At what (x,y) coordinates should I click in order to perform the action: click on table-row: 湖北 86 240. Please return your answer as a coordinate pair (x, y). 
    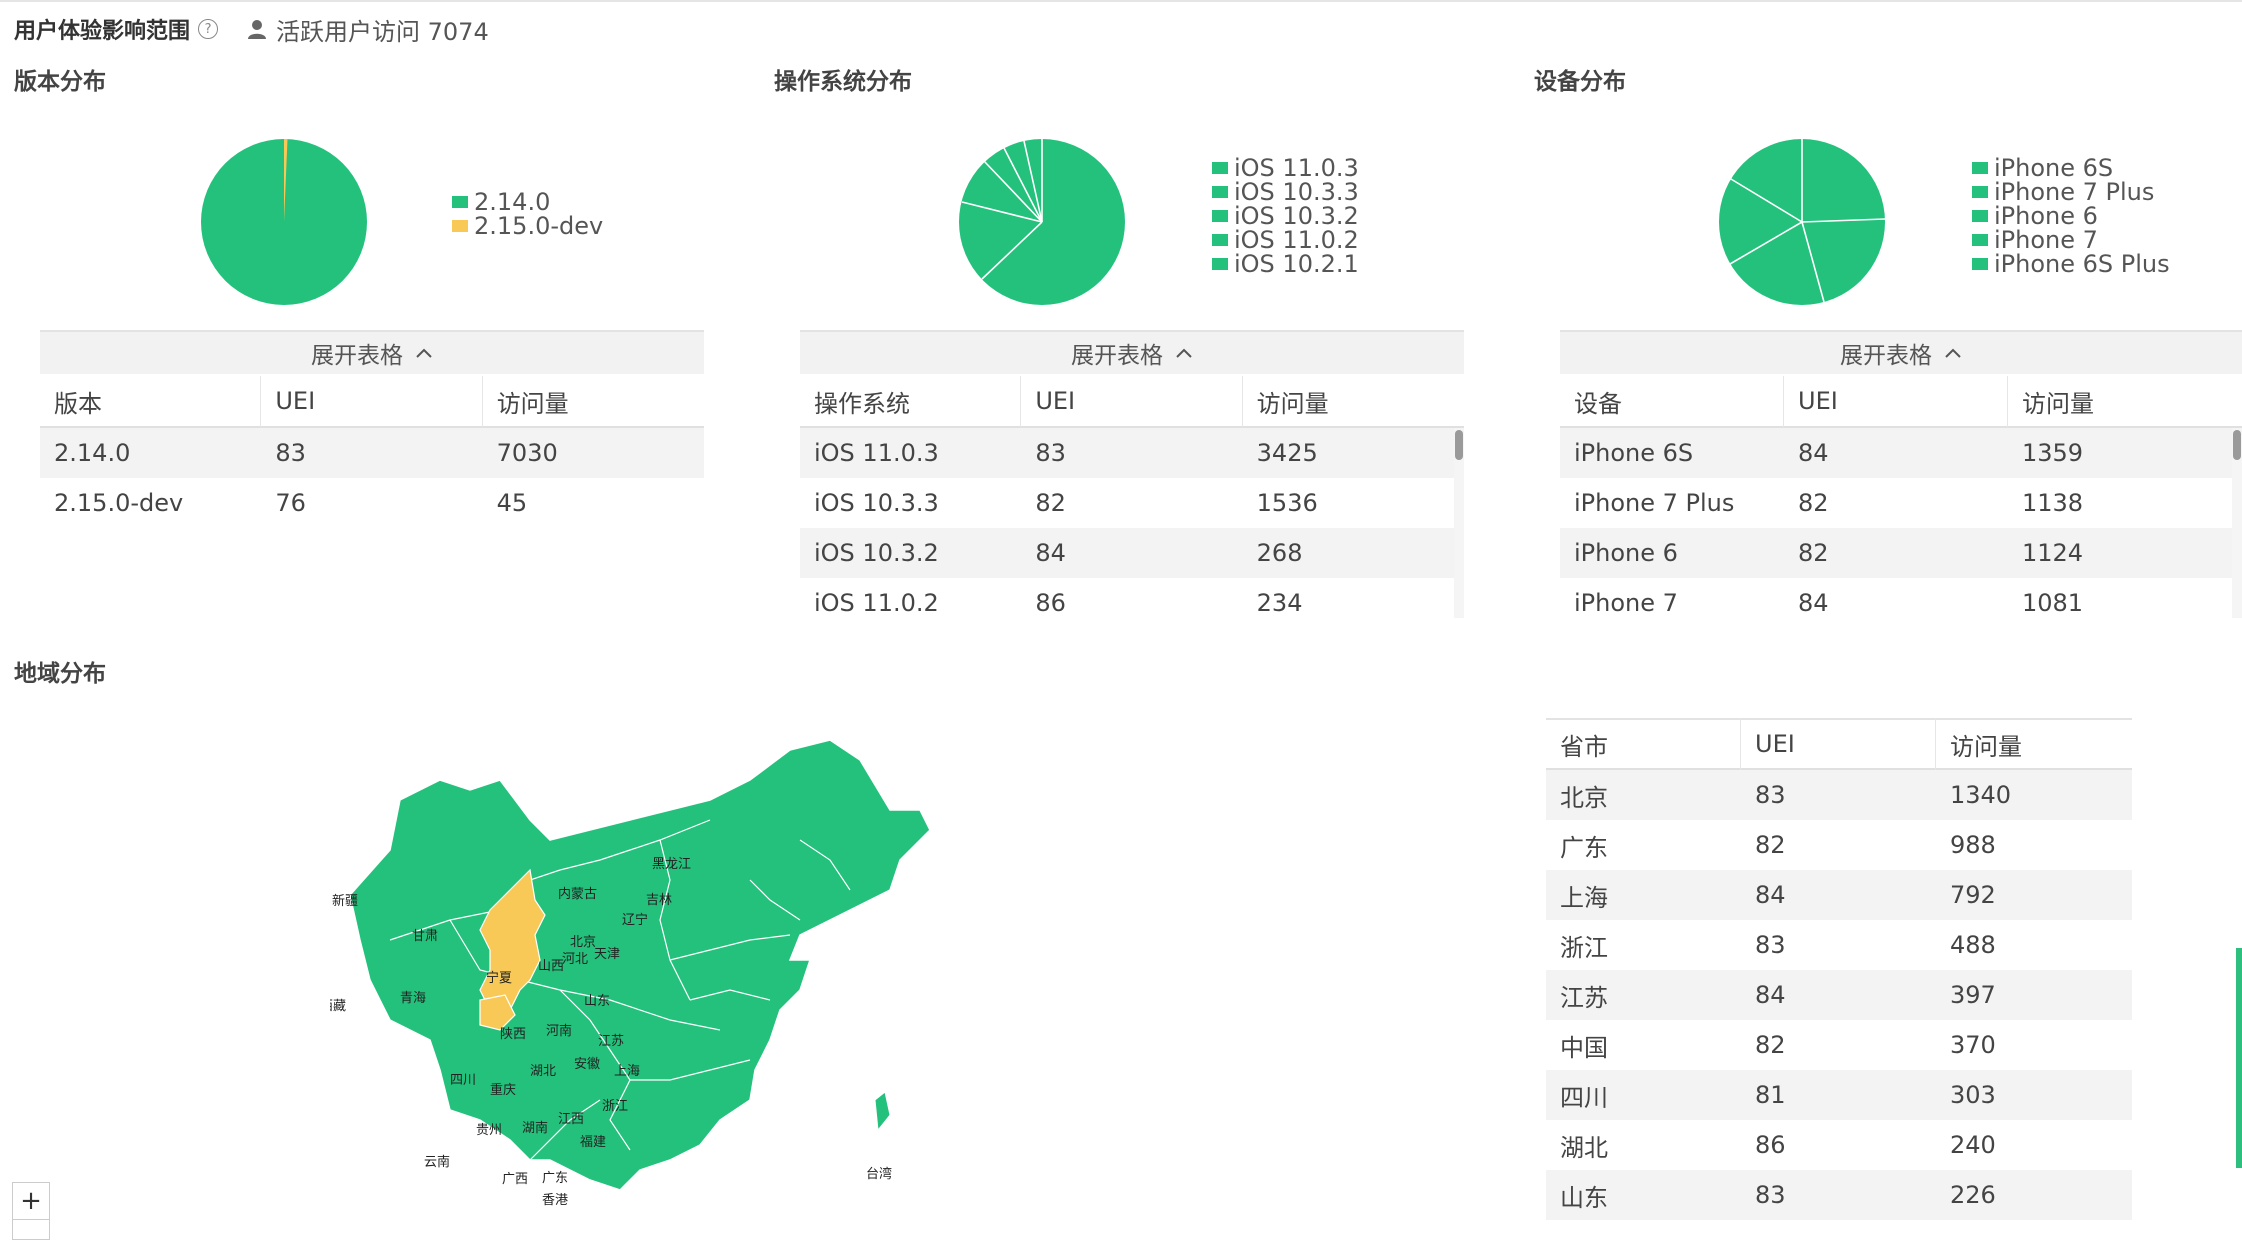
    Looking at the image, I should click on (1839, 1145).